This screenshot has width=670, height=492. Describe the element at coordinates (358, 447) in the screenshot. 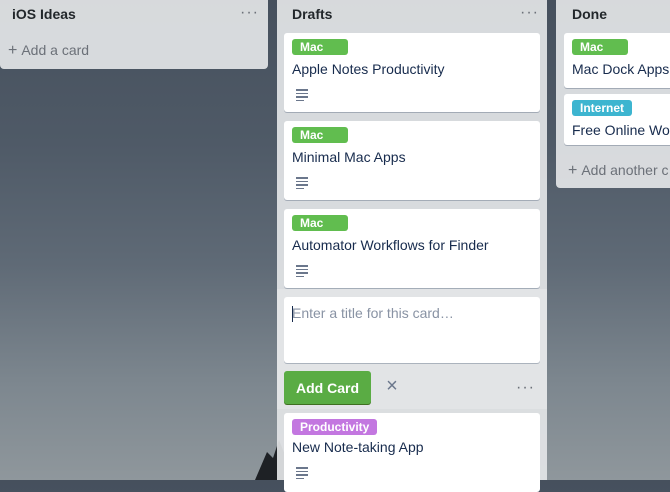

I see `card-title: New Note-taking App` at that location.